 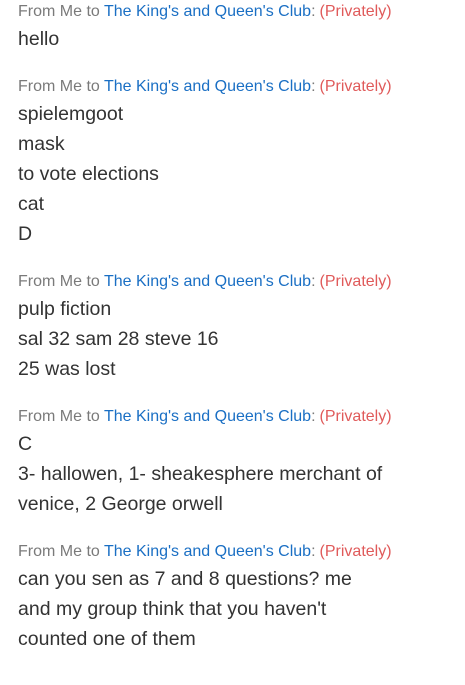 What do you see at coordinates (228, 39) in the screenshot?
I see `message-body: hello` at bounding box center [228, 39].